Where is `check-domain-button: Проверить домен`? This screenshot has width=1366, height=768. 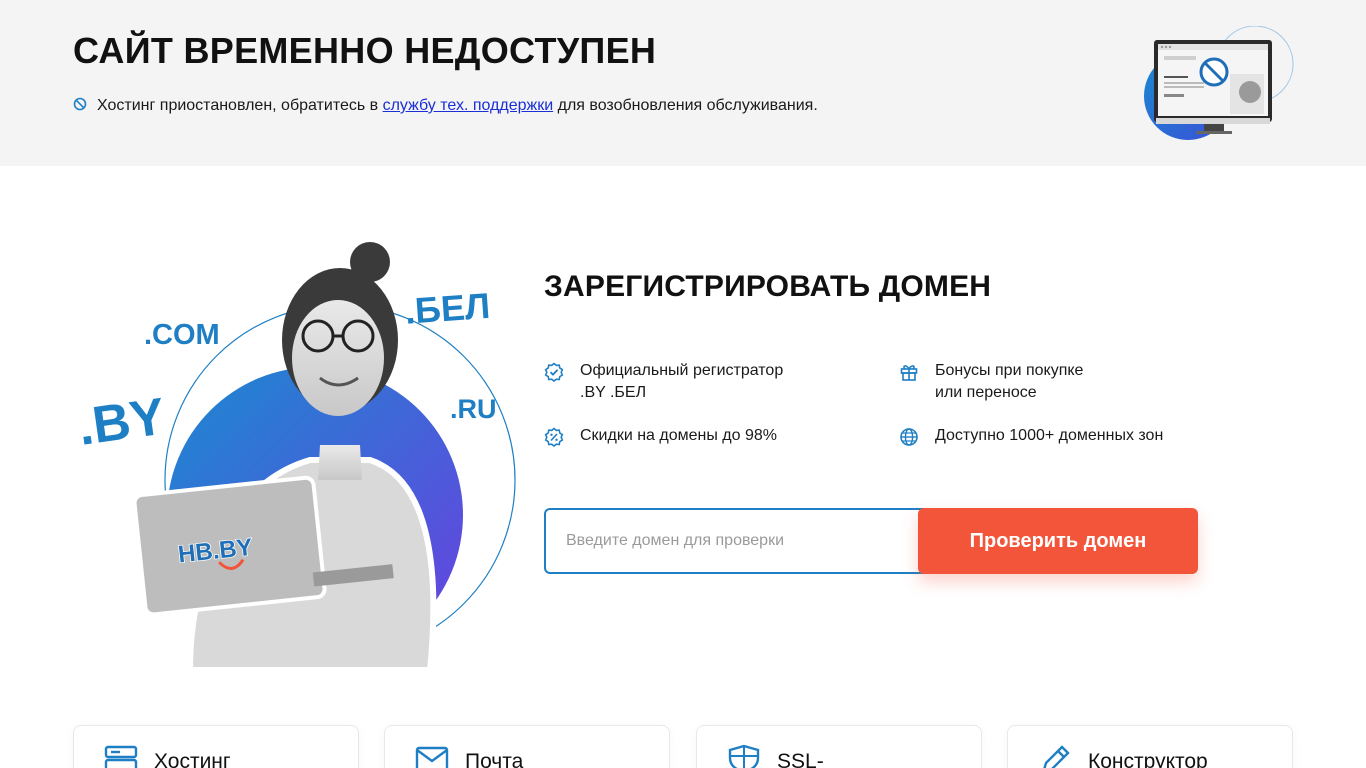
check-domain-button: Проверить домен is located at coordinates (1058, 541).